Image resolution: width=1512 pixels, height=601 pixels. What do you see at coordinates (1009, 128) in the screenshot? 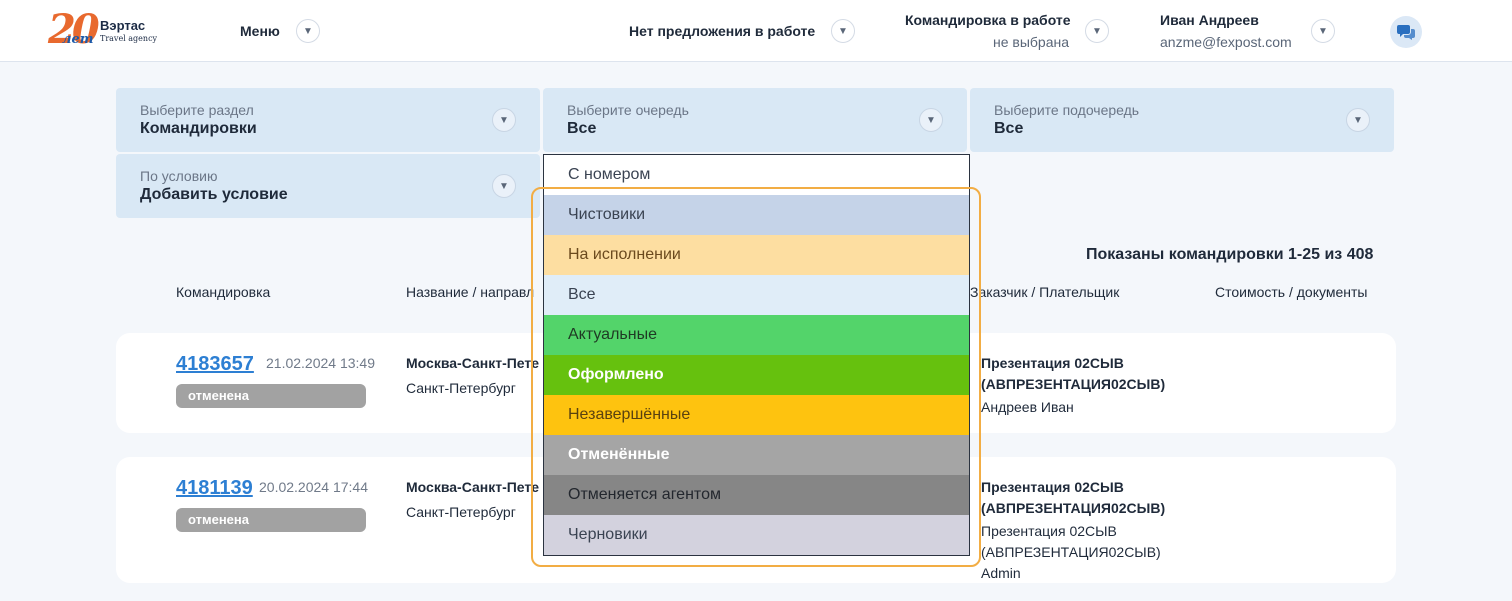
I see `subqueue-select-value: Все` at bounding box center [1009, 128].